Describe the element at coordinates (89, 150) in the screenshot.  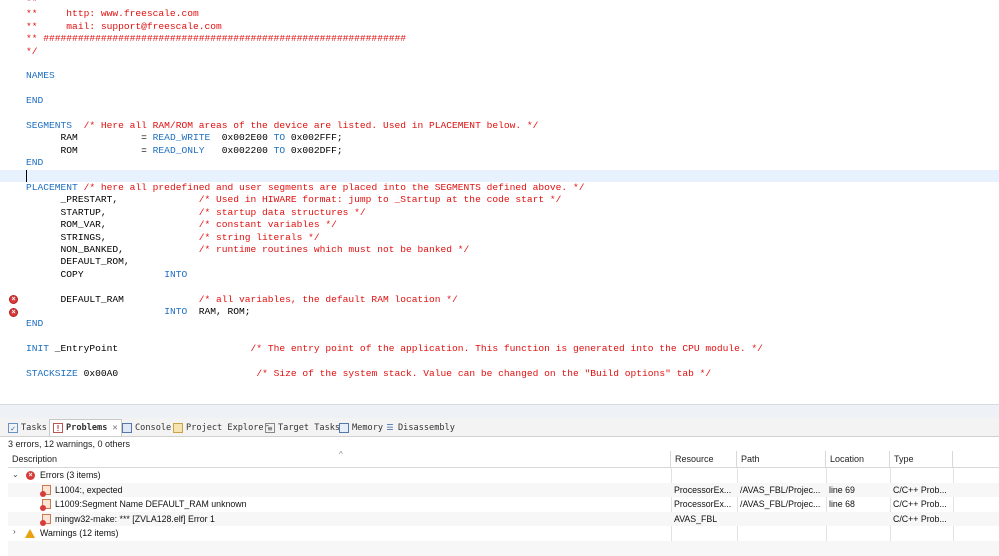
I see `code-token: ROM =` at that location.